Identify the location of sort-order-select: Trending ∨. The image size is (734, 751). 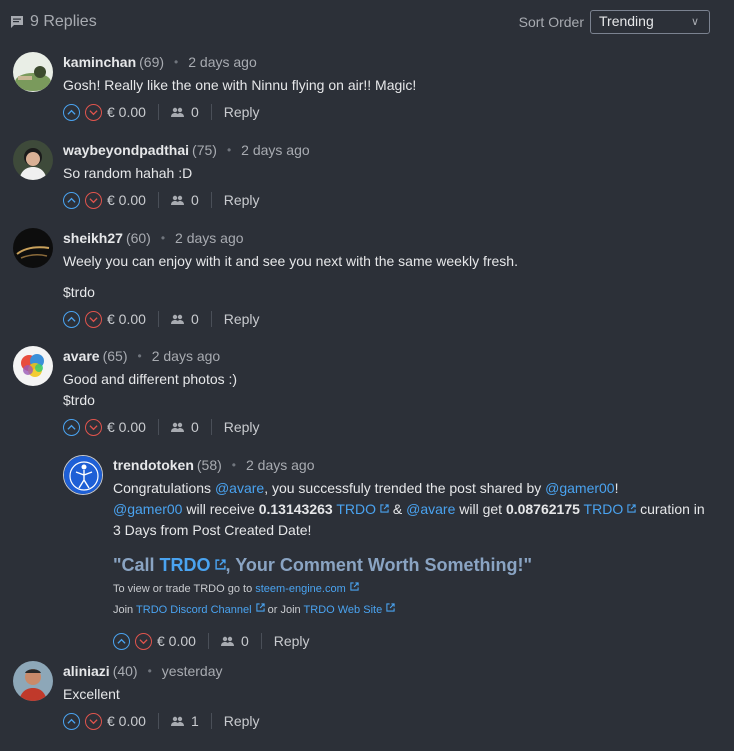
(650, 22).